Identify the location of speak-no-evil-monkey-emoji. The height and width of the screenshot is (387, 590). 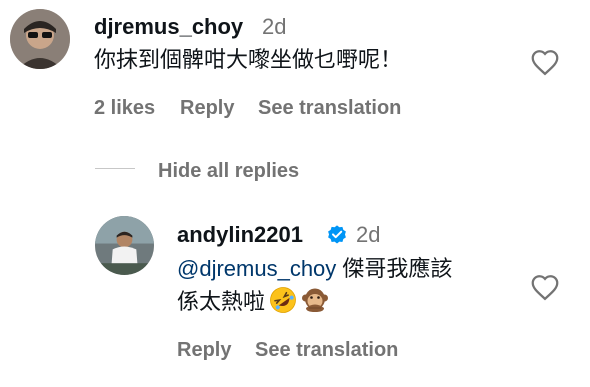
(315, 300).